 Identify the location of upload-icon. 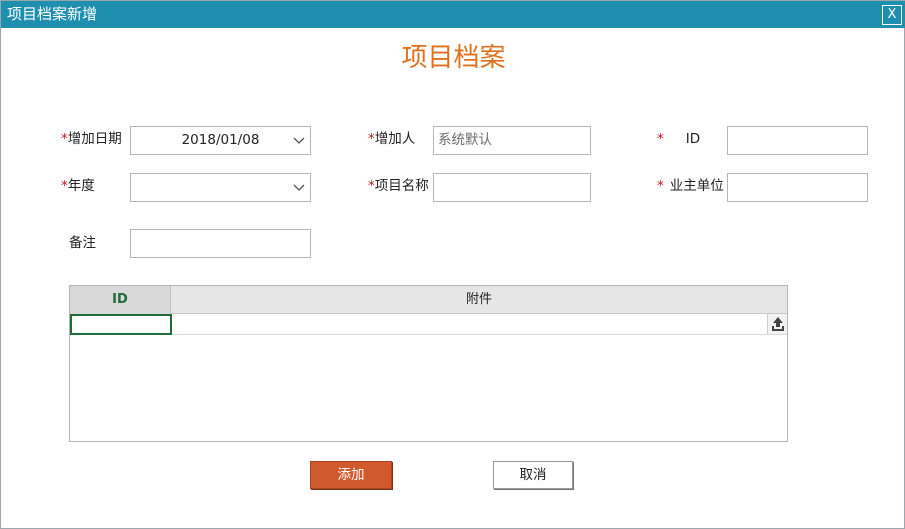
(778, 324).